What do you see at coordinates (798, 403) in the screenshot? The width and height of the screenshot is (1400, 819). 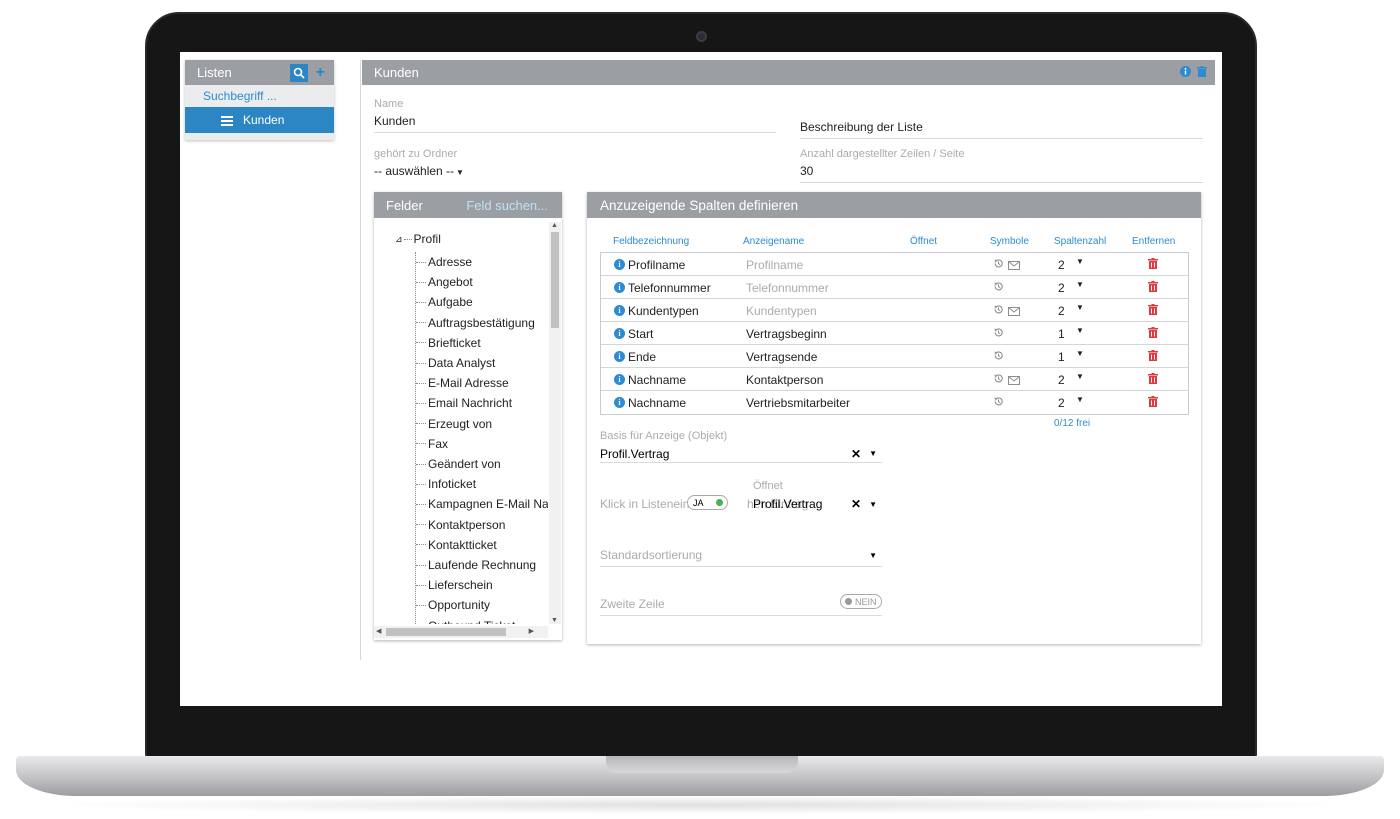 I see `display-name-input: Vertriebsmitarbeiter` at bounding box center [798, 403].